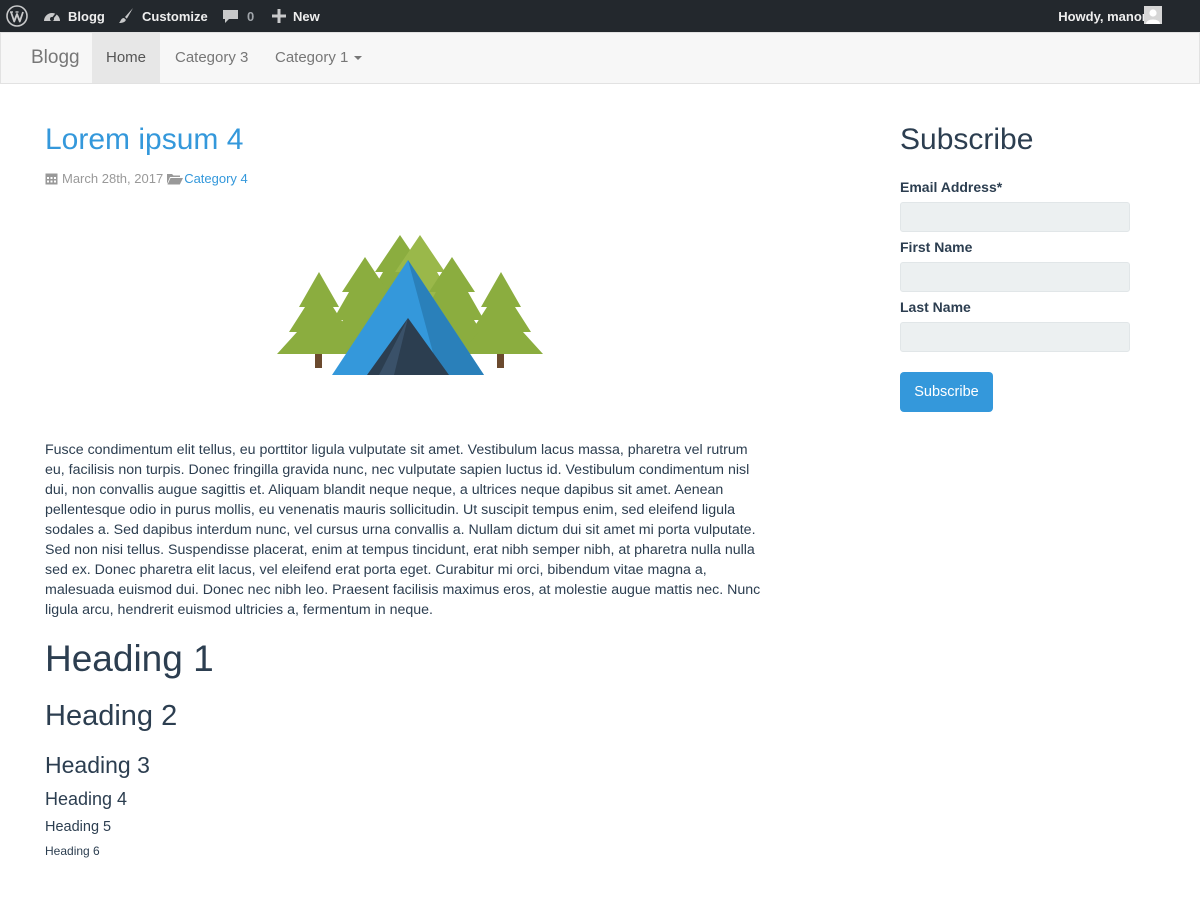  What do you see at coordinates (935, 307) in the screenshot?
I see `last-name-label: Last Name` at bounding box center [935, 307].